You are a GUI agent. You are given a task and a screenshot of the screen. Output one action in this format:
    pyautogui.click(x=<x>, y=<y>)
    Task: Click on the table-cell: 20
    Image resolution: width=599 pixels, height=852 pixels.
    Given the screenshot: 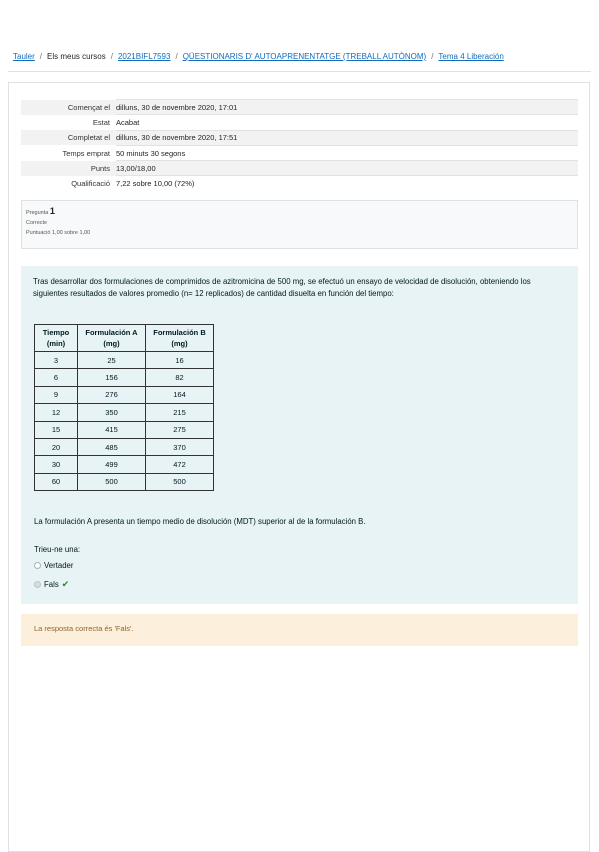 What is the action you would take?
    pyautogui.click(x=56, y=447)
    